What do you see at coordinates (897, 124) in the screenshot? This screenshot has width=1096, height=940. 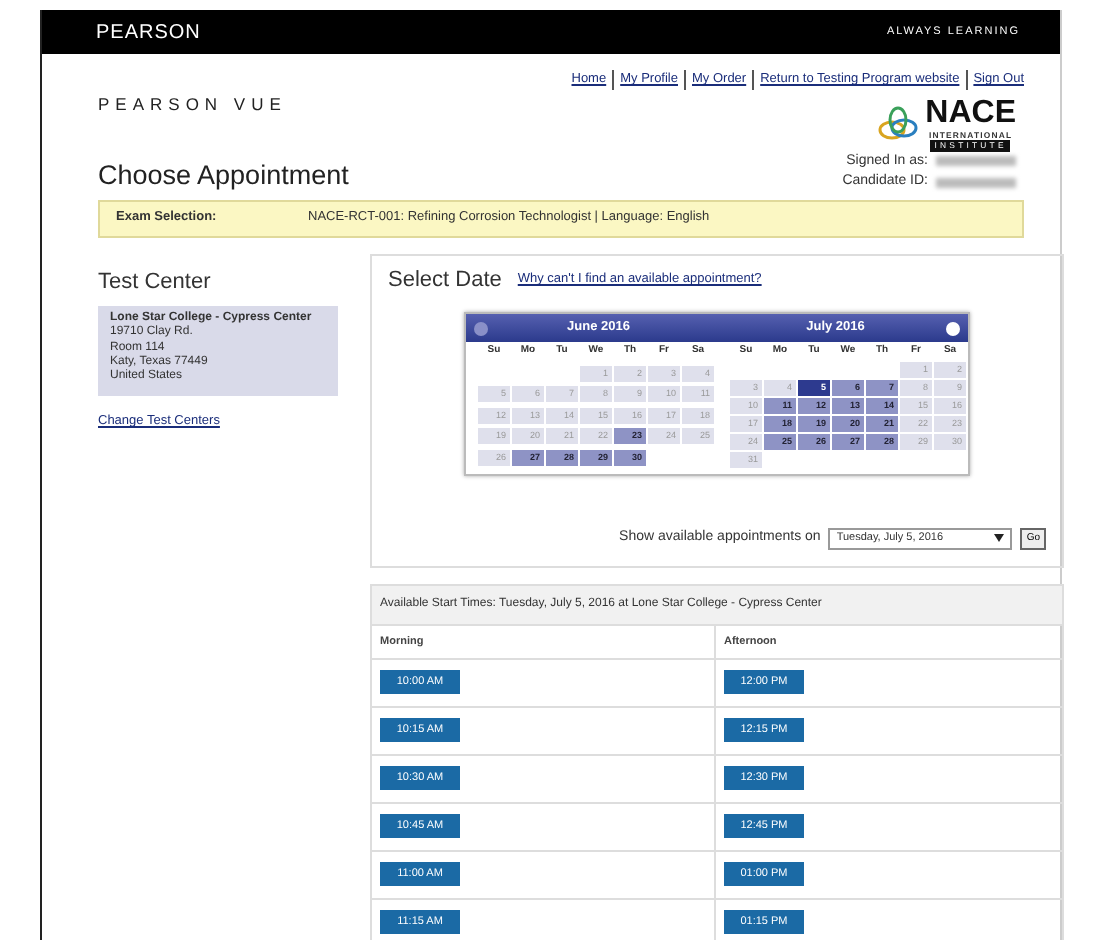 I see `rings-icon` at bounding box center [897, 124].